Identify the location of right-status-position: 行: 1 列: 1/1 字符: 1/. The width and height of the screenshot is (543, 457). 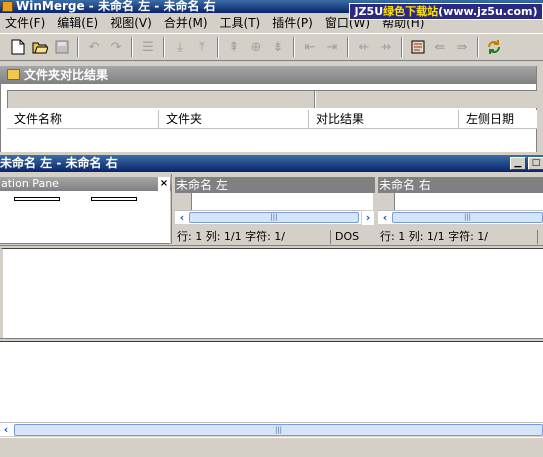
(458, 237).